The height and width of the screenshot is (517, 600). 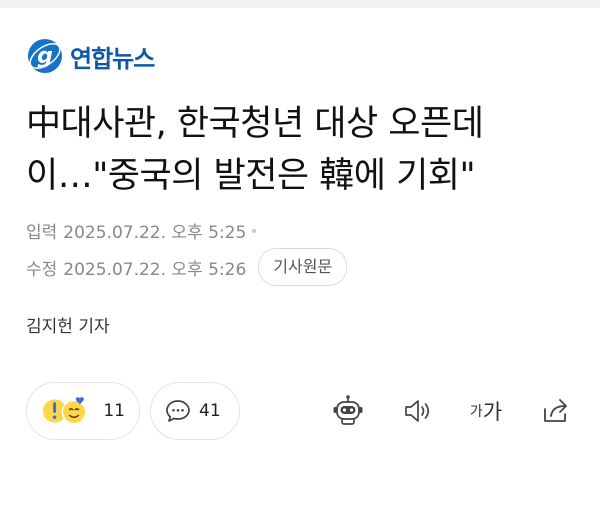 I want to click on headline-line-1: 中대사관, 한국청년 대상 오픈데, so click(x=255, y=124).